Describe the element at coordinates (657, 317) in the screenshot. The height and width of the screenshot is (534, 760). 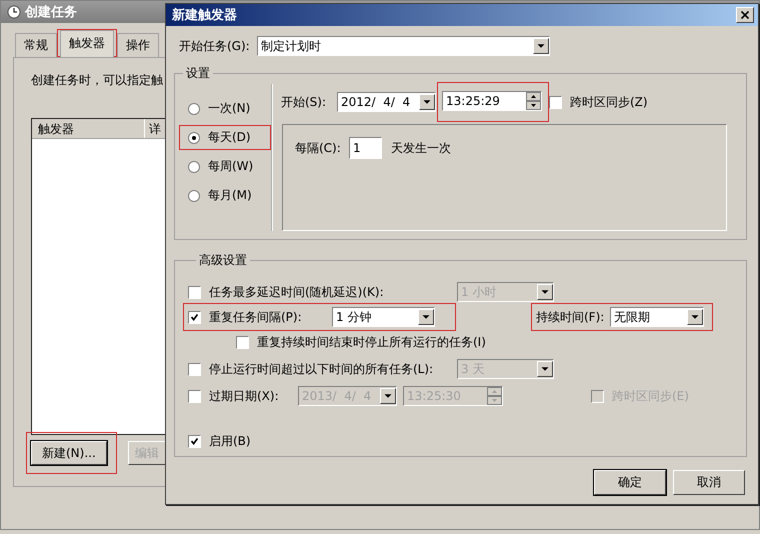
I see `dropdown: 无限期` at that location.